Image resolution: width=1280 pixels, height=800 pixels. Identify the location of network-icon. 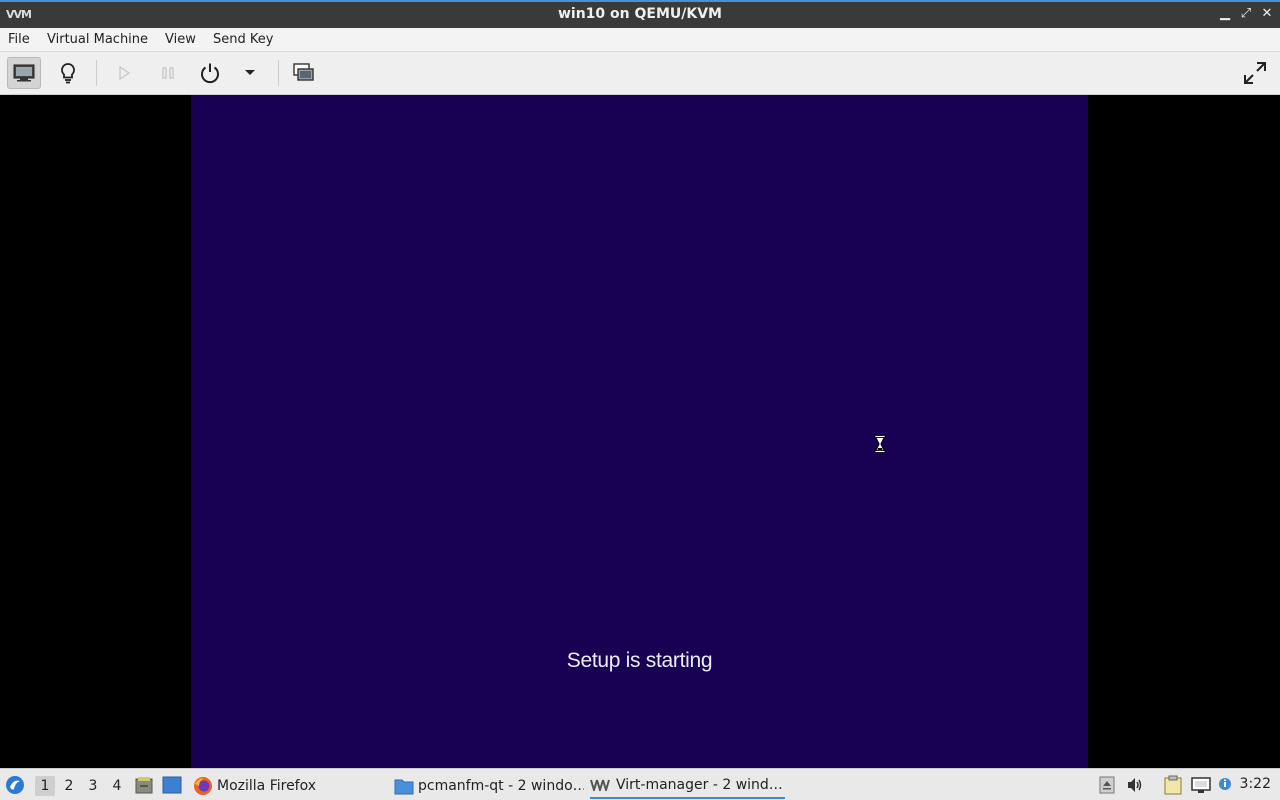
(1201, 785).